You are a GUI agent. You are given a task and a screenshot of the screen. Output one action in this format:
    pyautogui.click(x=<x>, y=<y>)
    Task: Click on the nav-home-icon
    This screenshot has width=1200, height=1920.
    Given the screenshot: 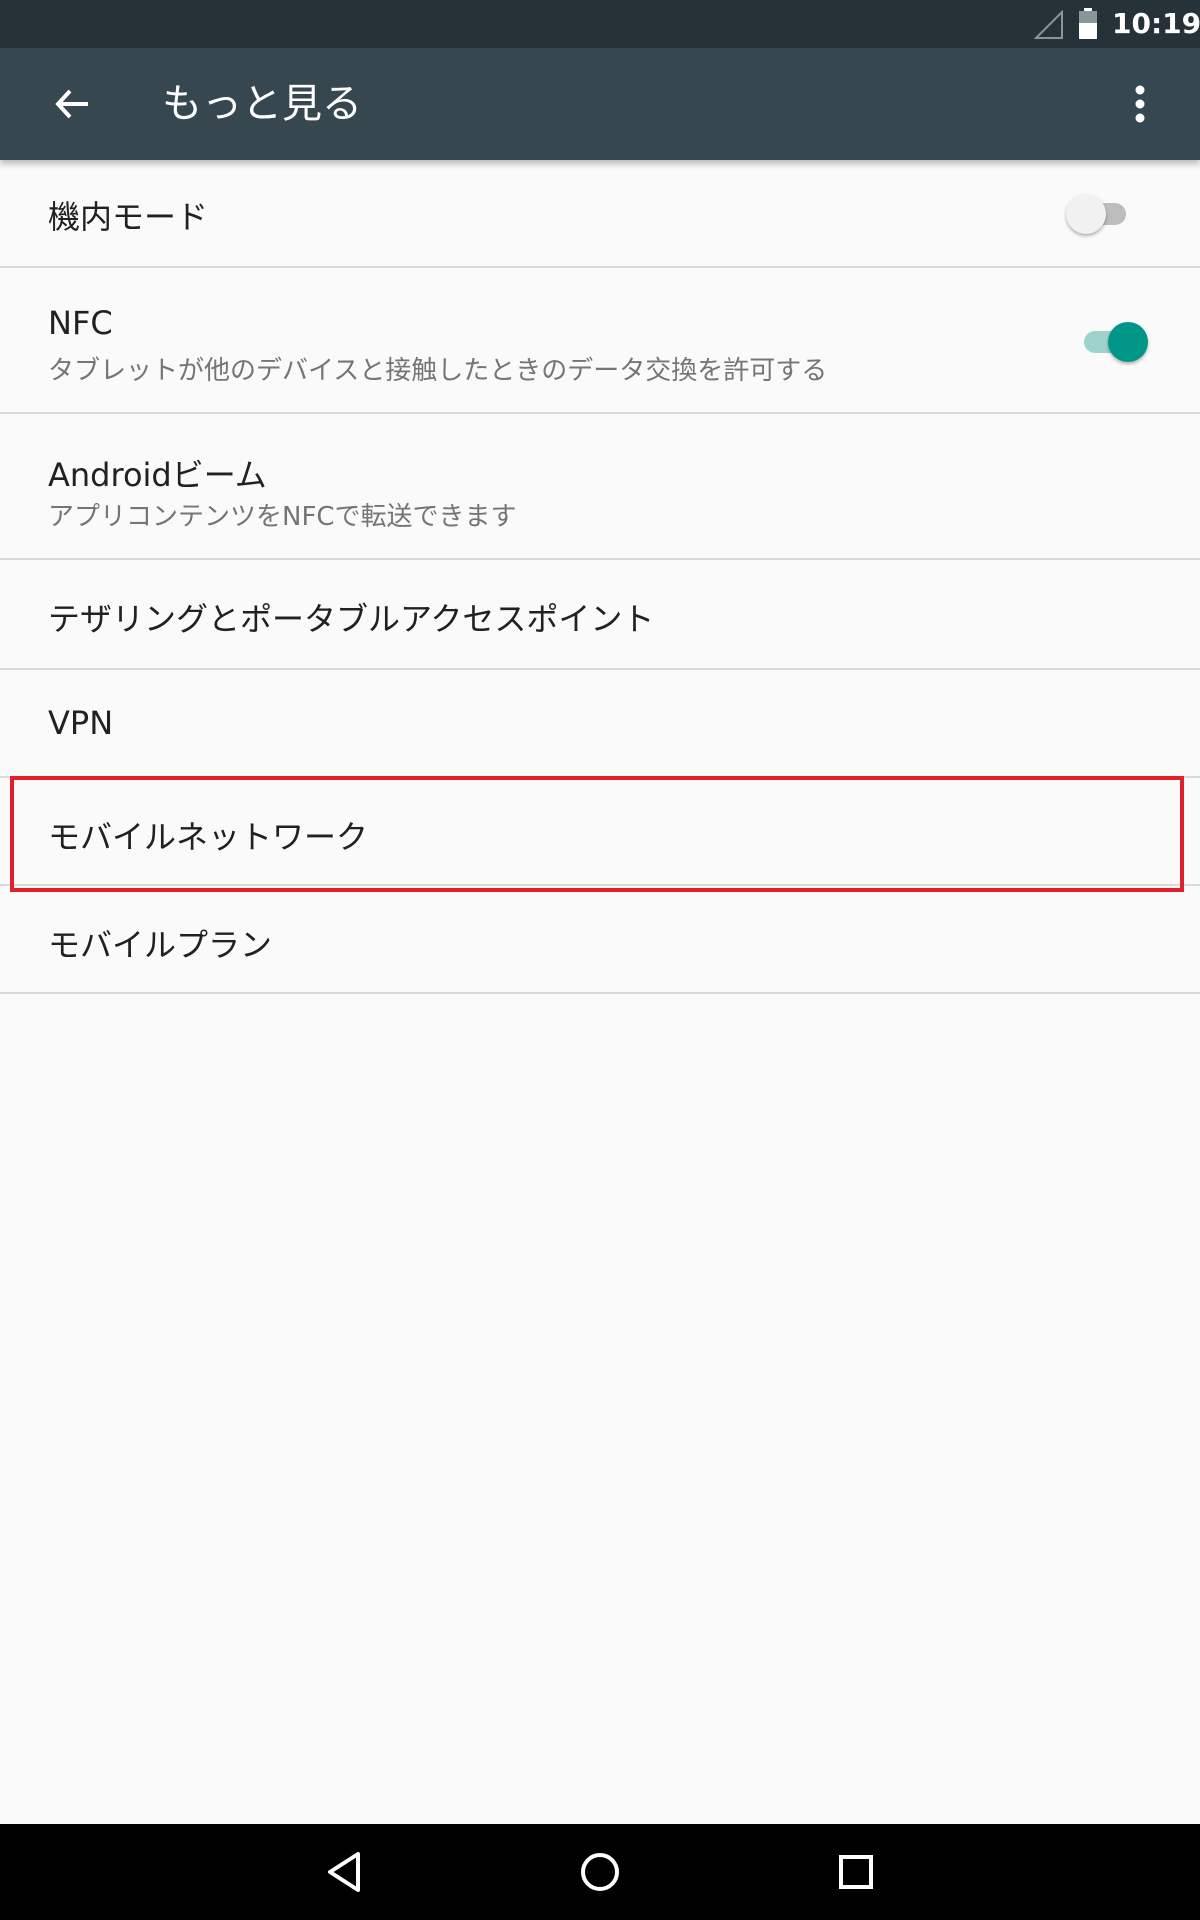 What is the action you would take?
    pyautogui.click(x=600, y=1872)
    